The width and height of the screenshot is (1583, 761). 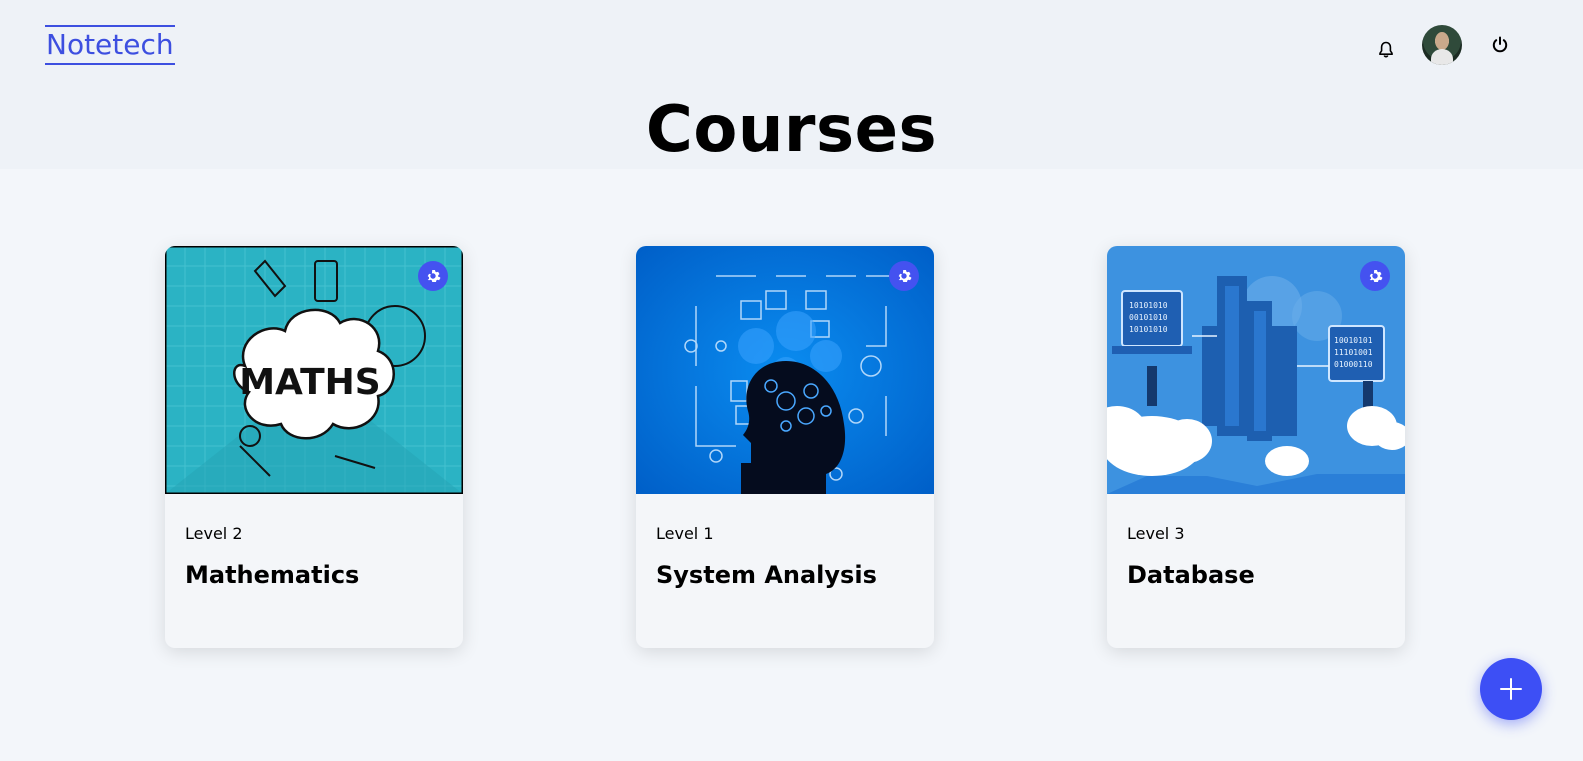 I want to click on course-card-mathematics: MATHS Level 2 Mathematics, so click(x=314, y=447).